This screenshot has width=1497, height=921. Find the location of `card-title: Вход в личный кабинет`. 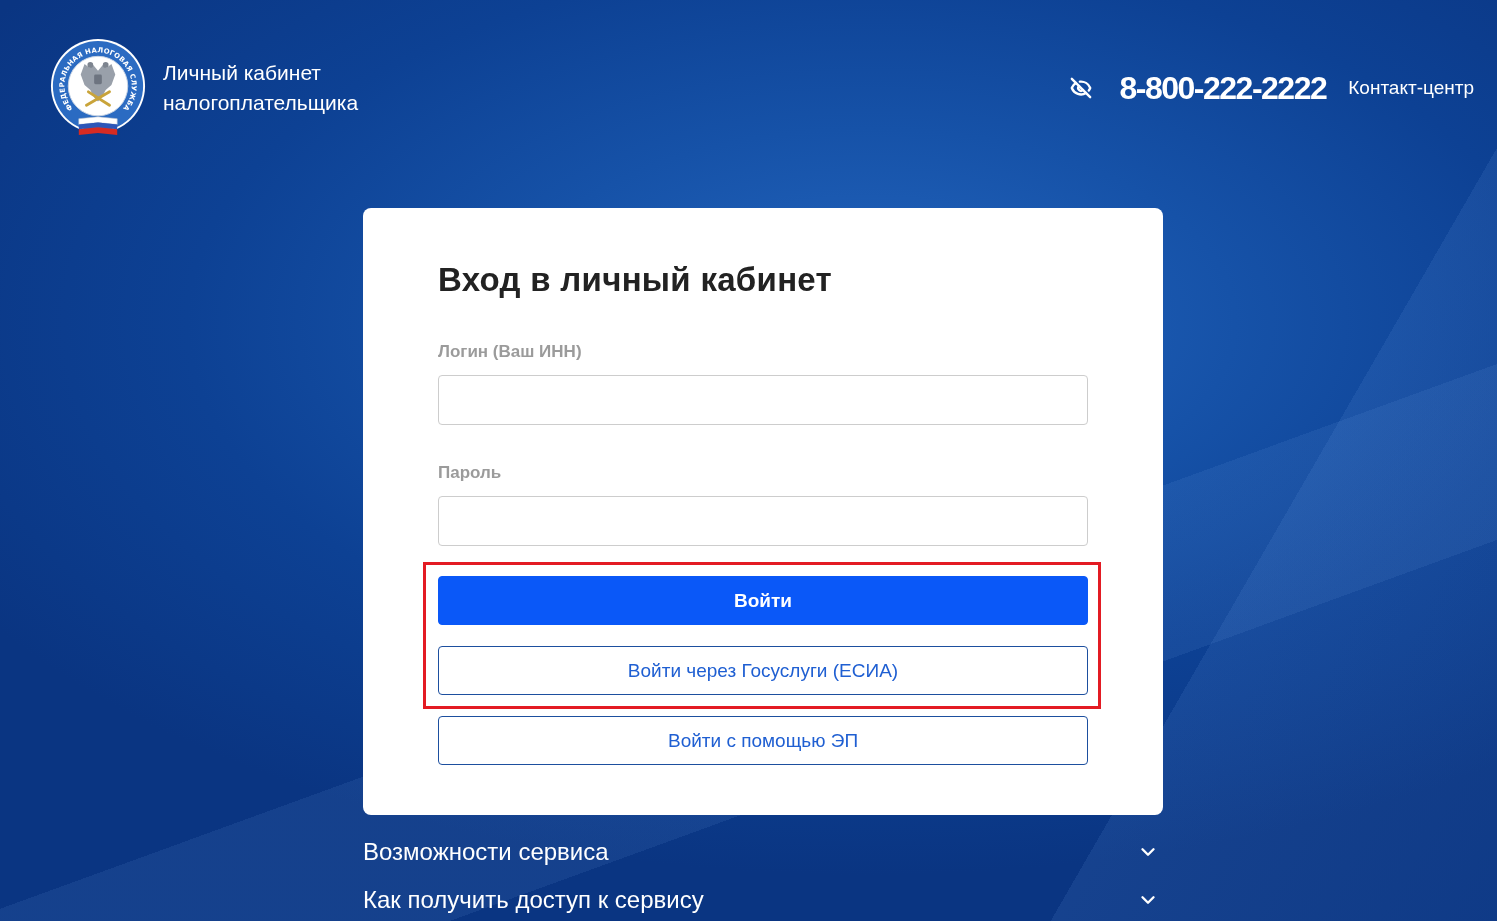

card-title: Вход в личный кабинет is located at coordinates (636, 280).